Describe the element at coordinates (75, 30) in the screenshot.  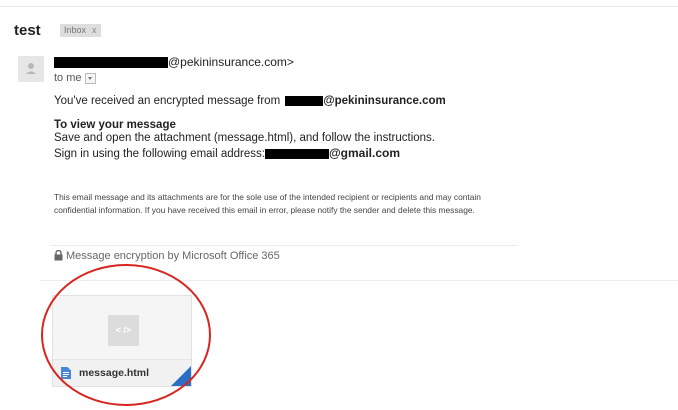
I see `label-text: Inbox` at that location.